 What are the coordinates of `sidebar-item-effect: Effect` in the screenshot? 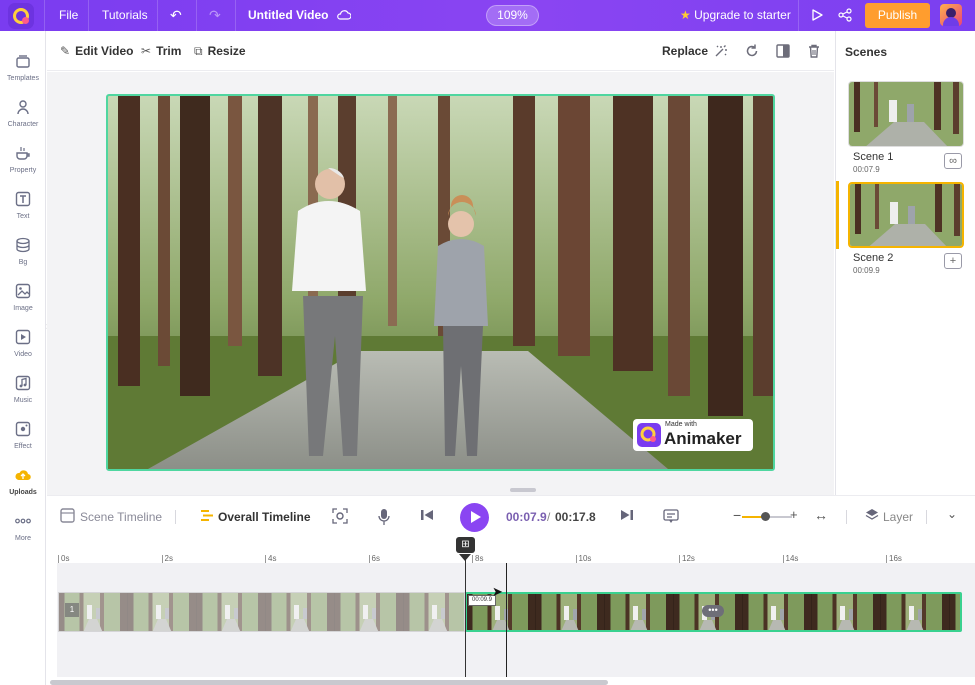 It's located at (23, 444).